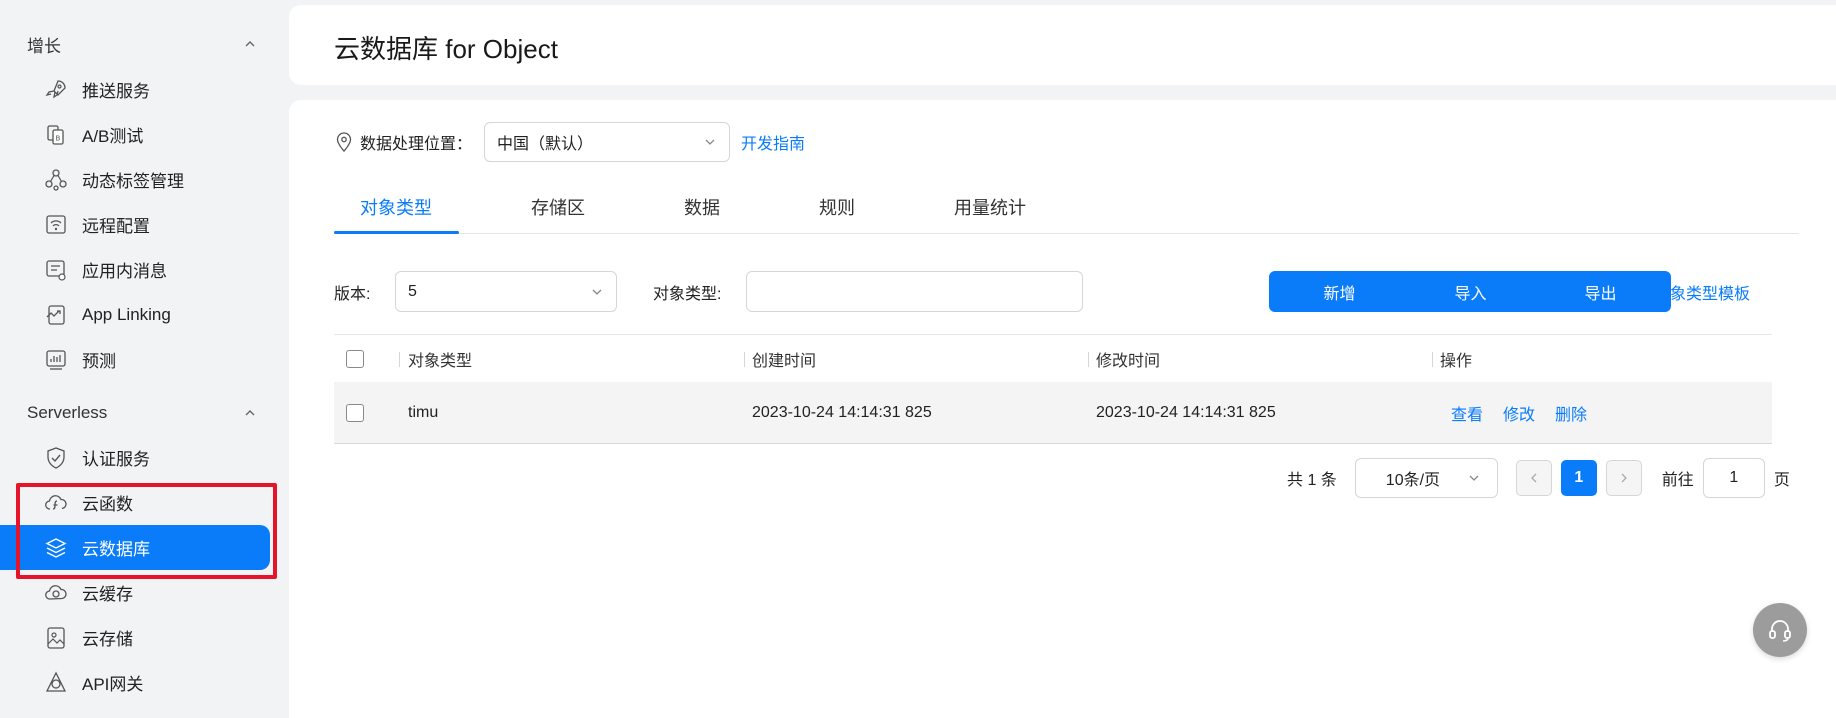  What do you see at coordinates (124, 271) in the screenshot?
I see `sidebar-item-label: 应用内消息` at bounding box center [124, 271].